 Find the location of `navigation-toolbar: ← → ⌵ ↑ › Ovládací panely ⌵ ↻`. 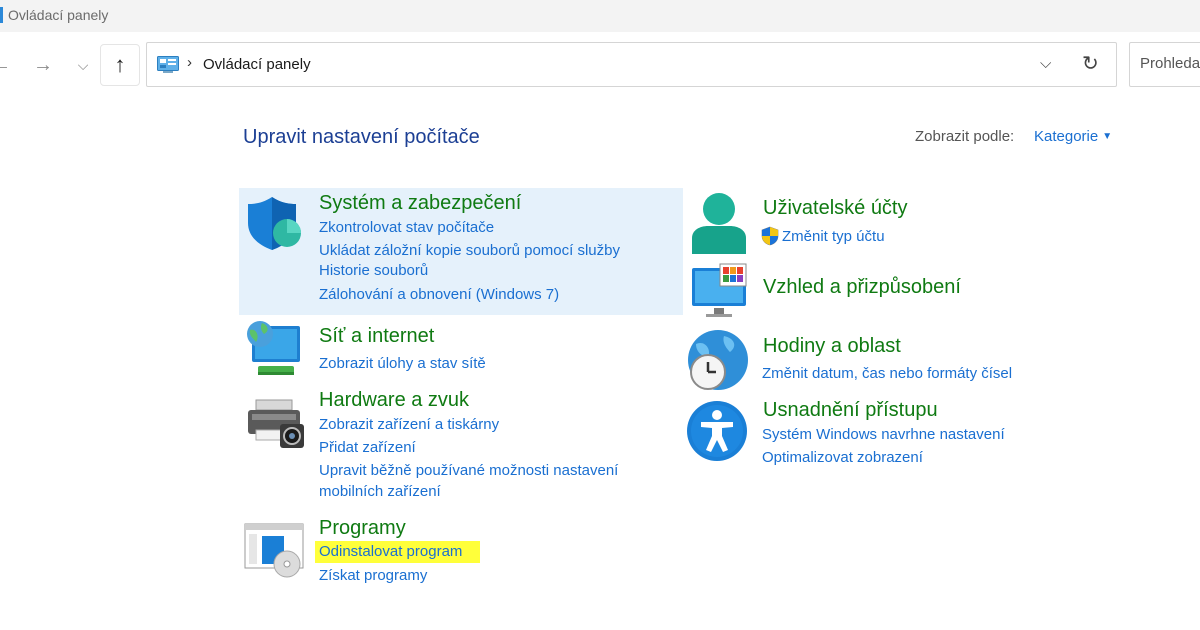

navigation-toolbar: ← → ⌵ ↑ › Ovládací panely ⌵ ↻ is located at coordinates (600, 65).